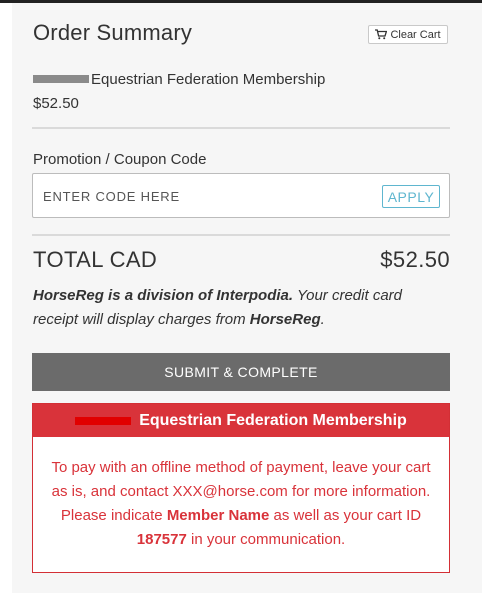  What do you see at coordinates (218, 515) in the screenshot?
I see `member-name-label: Member Name` at bounding box center [218, 515].